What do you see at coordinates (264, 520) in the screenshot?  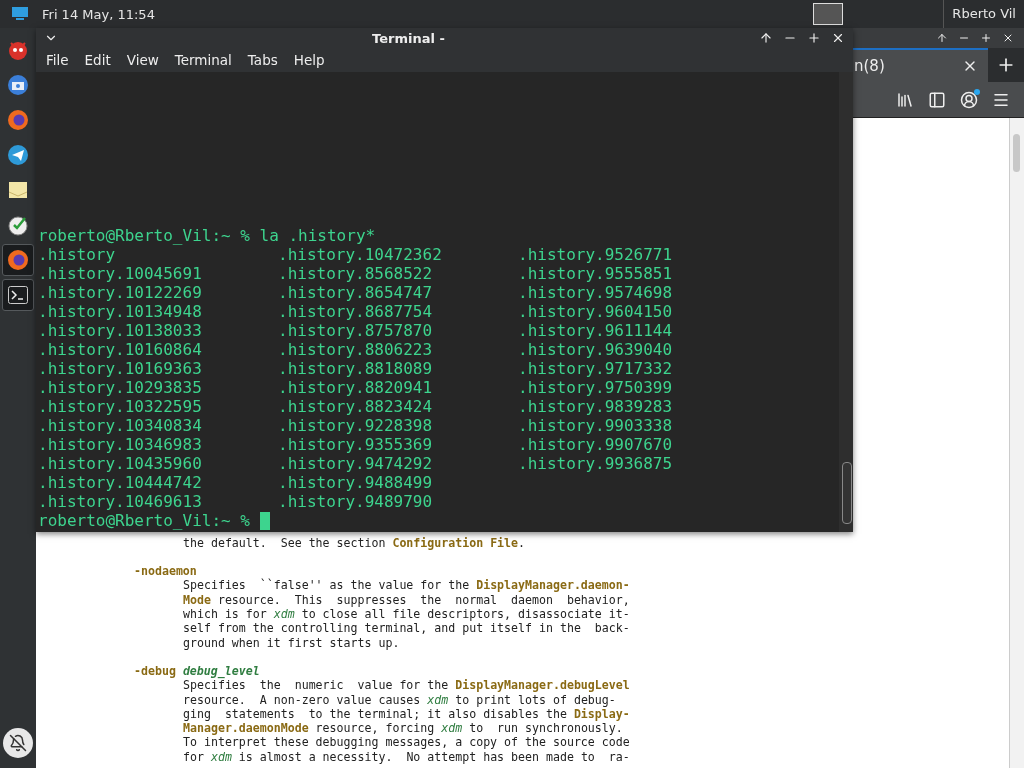 I see `text-cursor` at bounding box center [264, 520].